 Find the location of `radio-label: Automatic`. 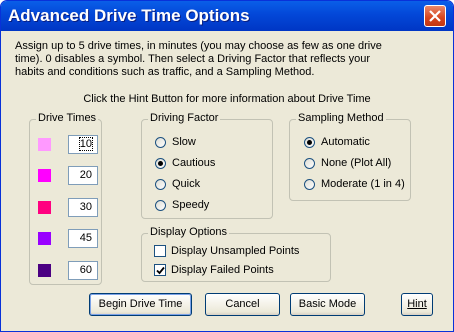

radio-label: Automatic is located at coordinates (345, 142).